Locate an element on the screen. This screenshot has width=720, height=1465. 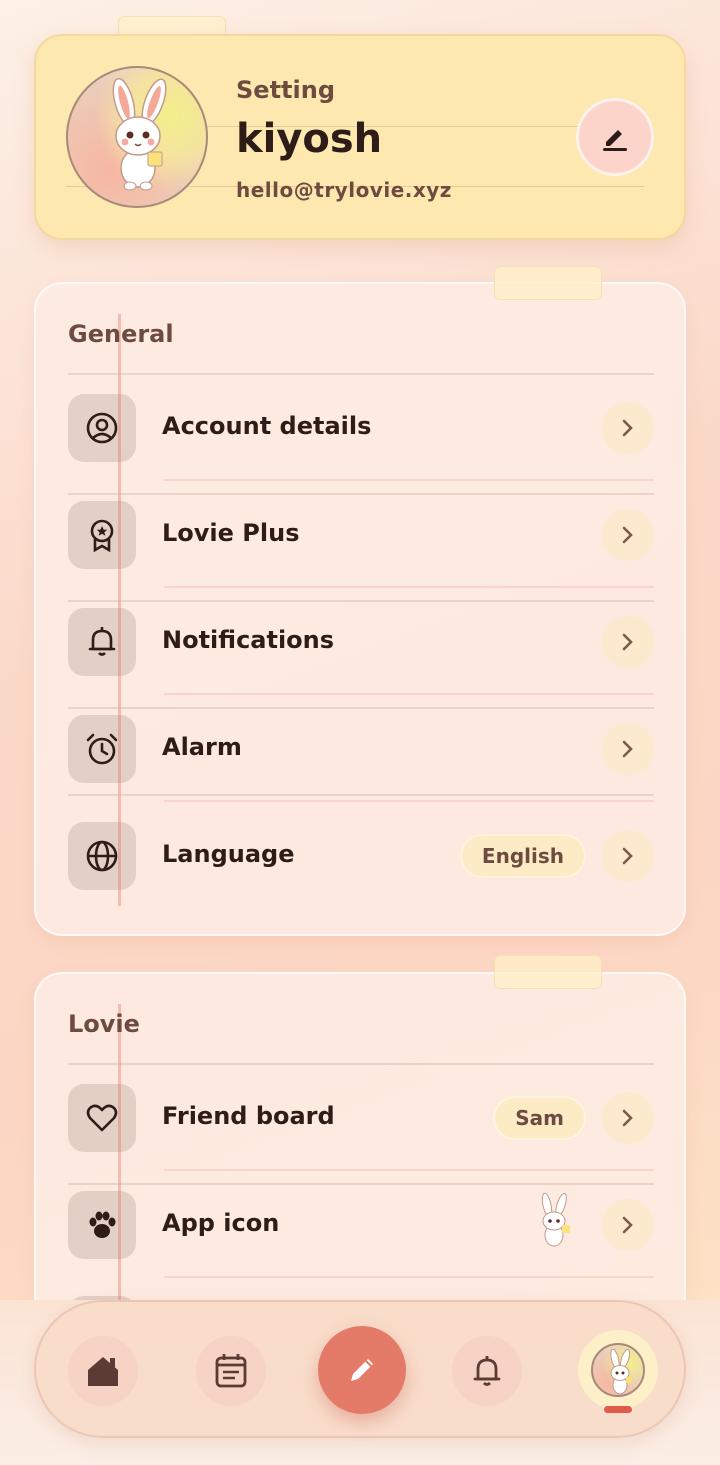
row-label: Friend board is located at coordinates (248, 1116).